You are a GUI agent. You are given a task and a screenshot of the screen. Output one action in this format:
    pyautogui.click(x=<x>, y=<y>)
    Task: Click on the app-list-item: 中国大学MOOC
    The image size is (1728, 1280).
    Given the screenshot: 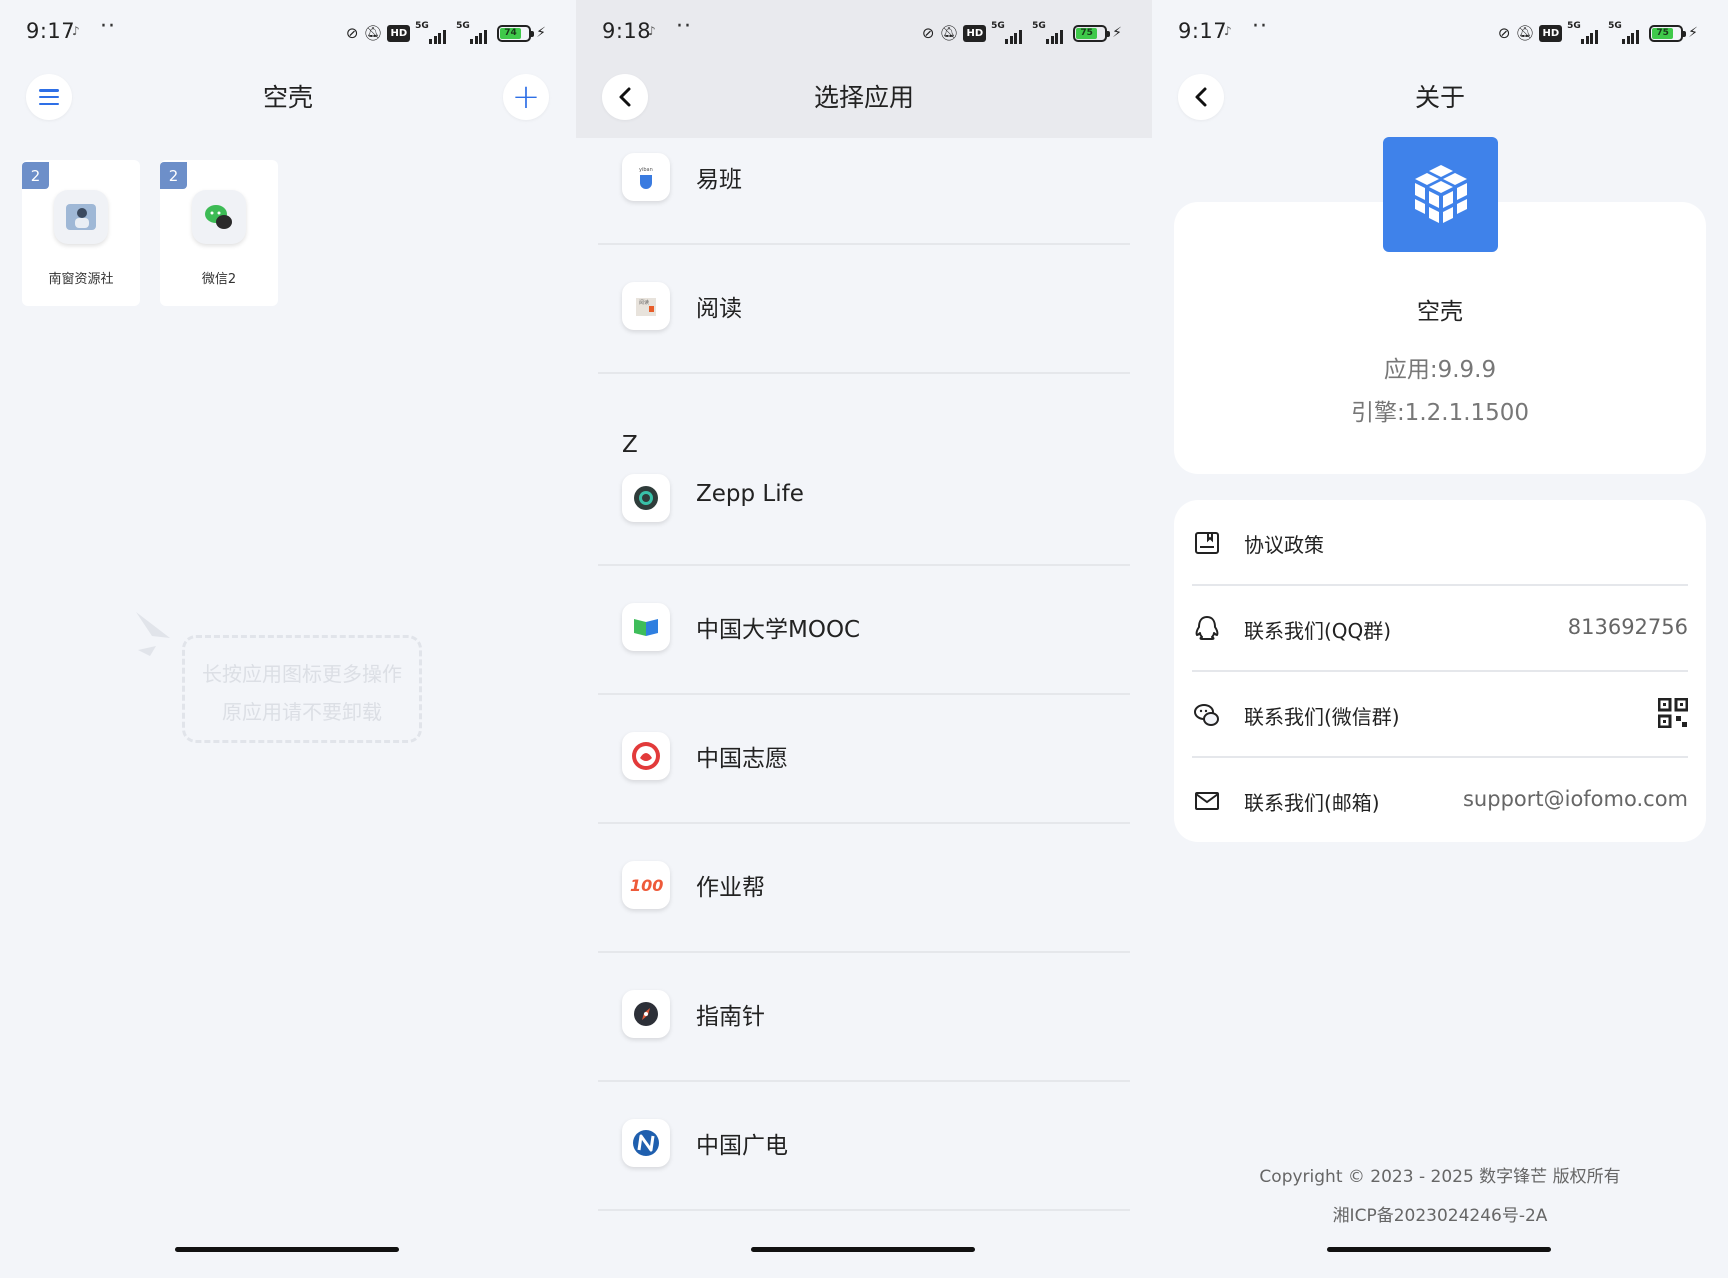 What is the action you would take?
    pyautogui.click(x=864, y=630)
    